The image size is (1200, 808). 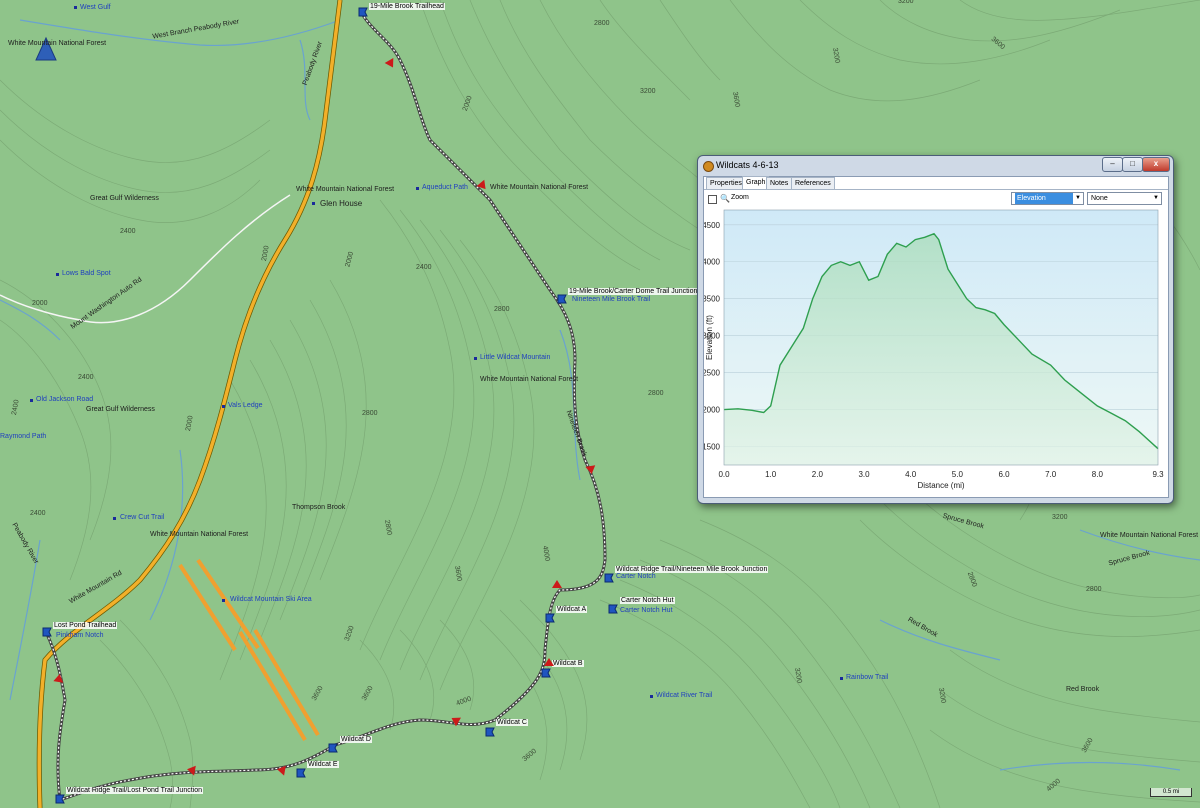 I want to click on waypoint-label: Lost Pond Trailhead, so click(x=85, y=625).